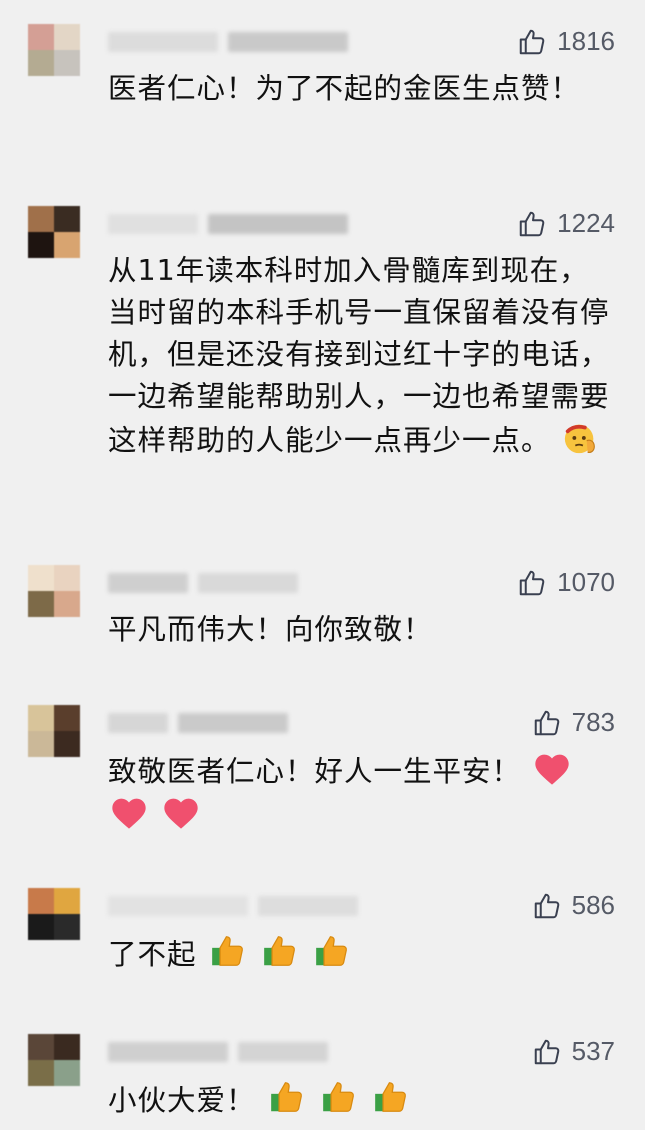 Image resolution: width=645 pixels, height=1130 pixels. I want to click on comment-text: 了不起, so click(363, 954).